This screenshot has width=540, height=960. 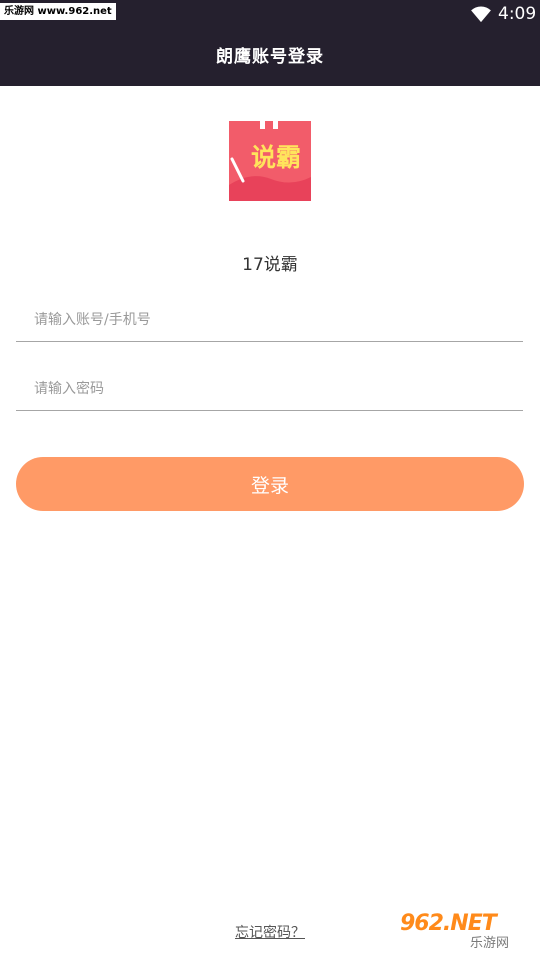 What do you see at coordinates (269, 320) in the screenshot?
I see `account-input` at bounding box center [269, 320].